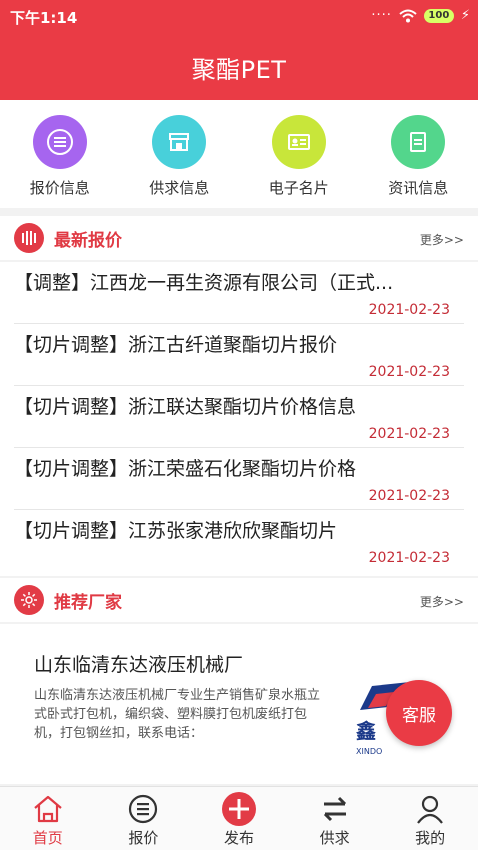  I want to click on tab-label: 我的, so click(430, 838).